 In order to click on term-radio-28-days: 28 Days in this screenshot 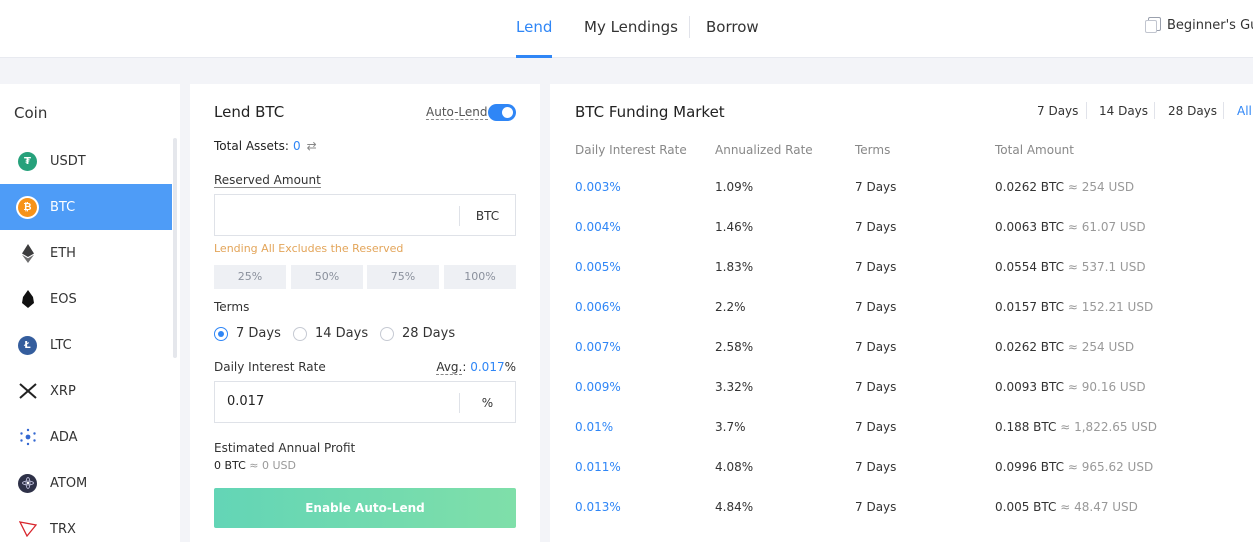, I will do `click(417, 333)`.